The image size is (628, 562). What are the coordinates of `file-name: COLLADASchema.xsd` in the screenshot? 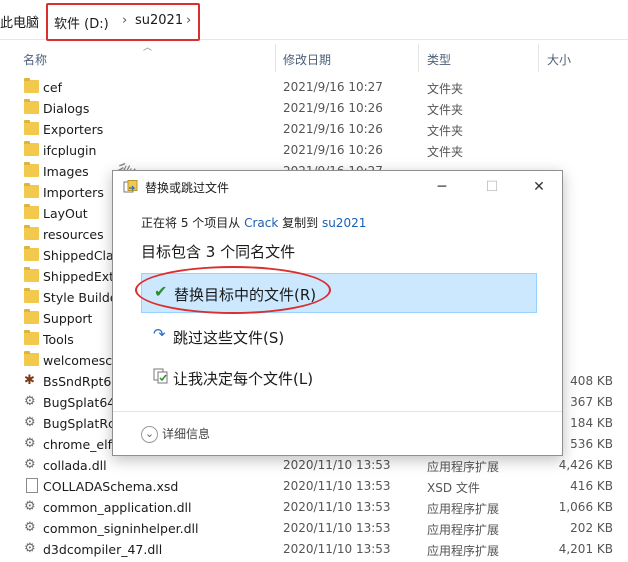 It's located at (111, 486).